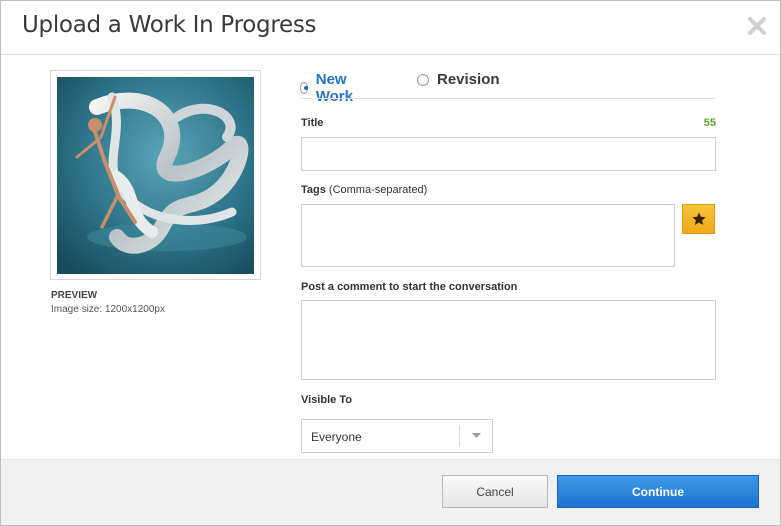 The height and width of the screenshot is (526, 781). Describe the element at coordinates (397, 436) in the screenshot. I see `visible-to-select: Everyone` at that location.